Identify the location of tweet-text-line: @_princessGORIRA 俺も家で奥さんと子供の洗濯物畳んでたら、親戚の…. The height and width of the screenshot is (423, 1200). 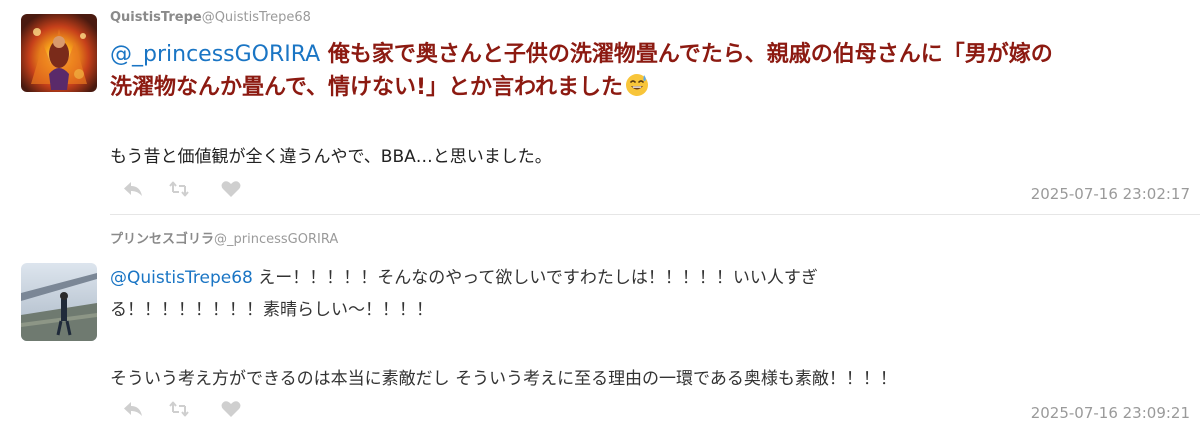
(581, 54).